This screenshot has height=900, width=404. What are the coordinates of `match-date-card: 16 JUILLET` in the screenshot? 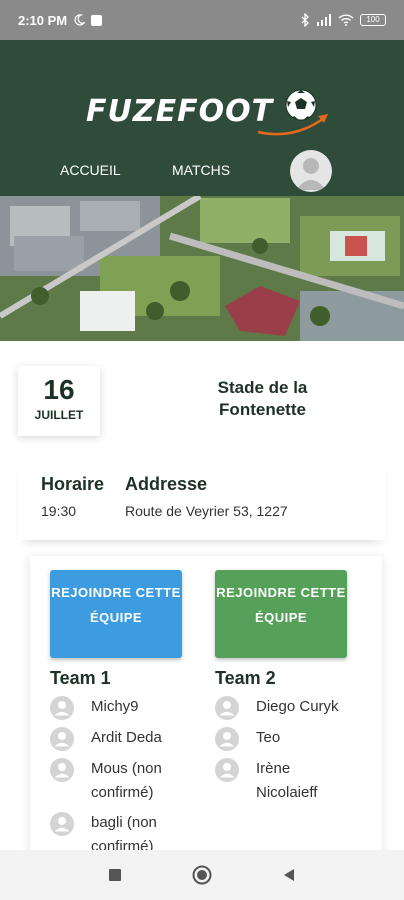 It's located at (59, 401).